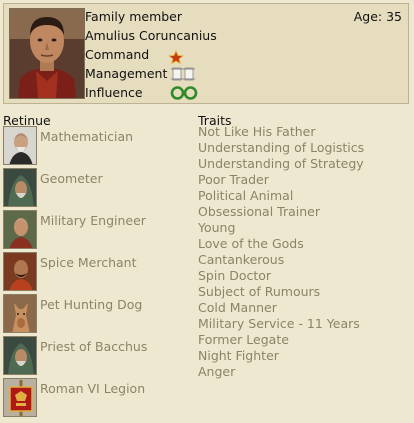 The width and height of the screenshot is (414, 423). Describe the element at coordinates (93, 220) in the screenshot. I see `retinue-item-label: Military Engineer` at that location.